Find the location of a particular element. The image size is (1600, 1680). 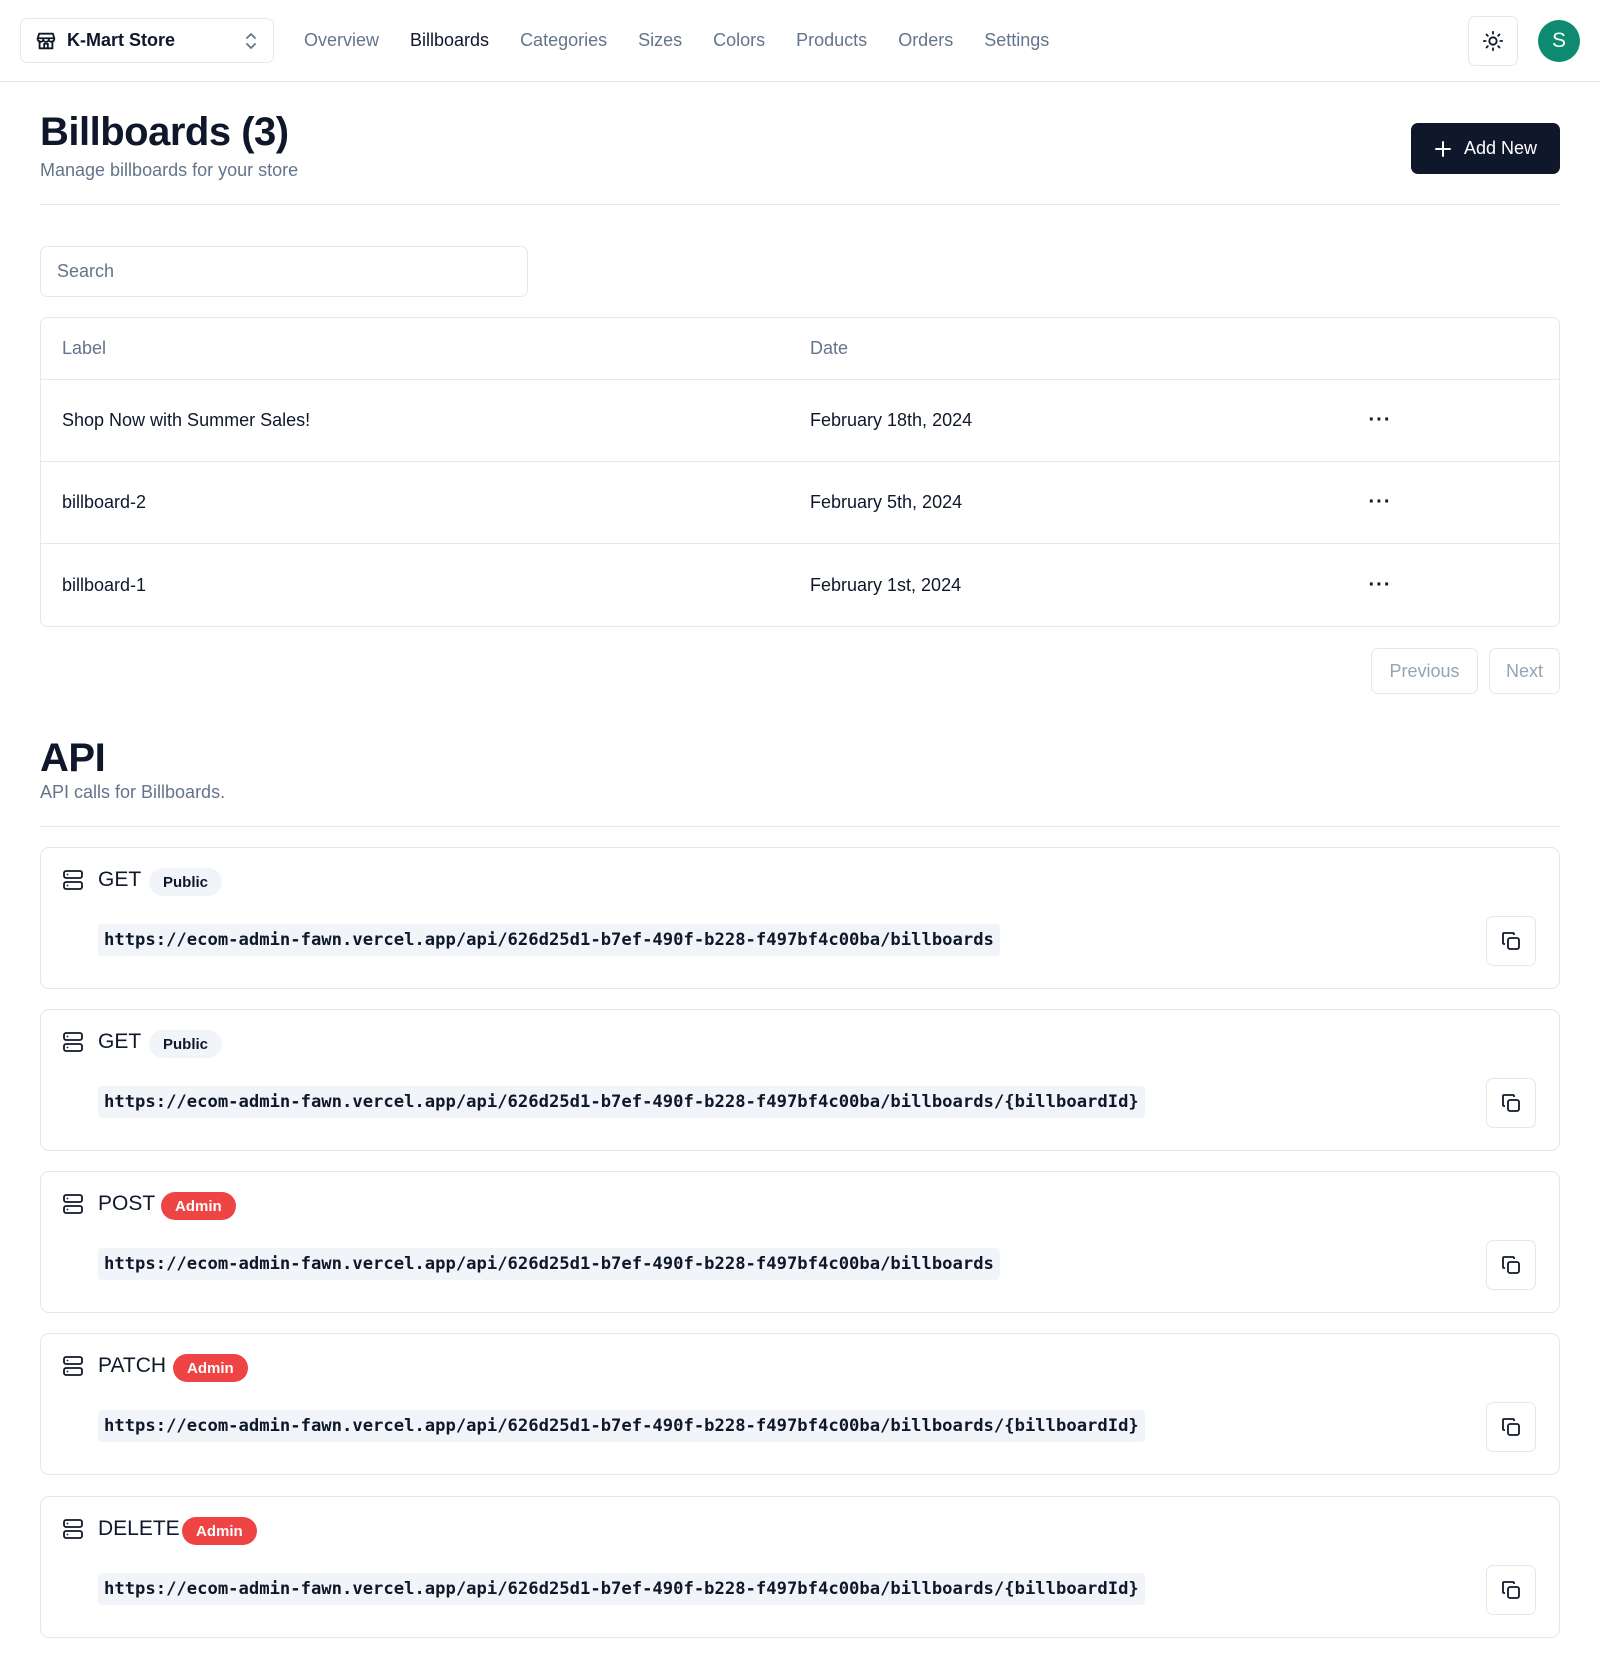

sun-icon is located at coordinates (1493, 41).